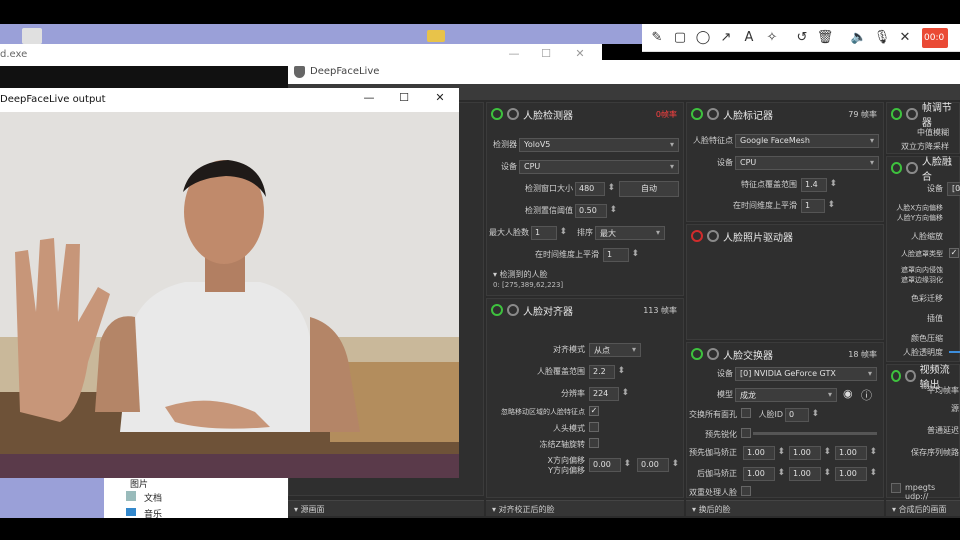  What do you see at coordinates (153, 497) in the screenshot?
I see `explorer-item-documents: 文档` at bounding box center [153, 497].